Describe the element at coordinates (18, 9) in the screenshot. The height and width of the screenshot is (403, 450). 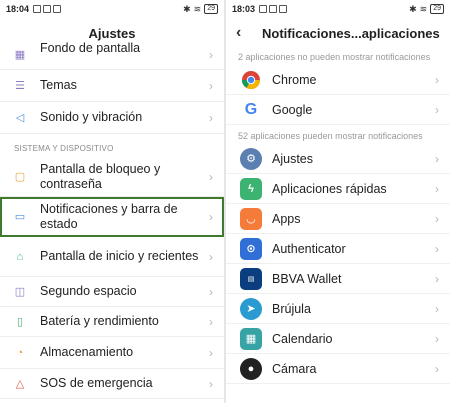
I see `status-time: 18:04` at that location.